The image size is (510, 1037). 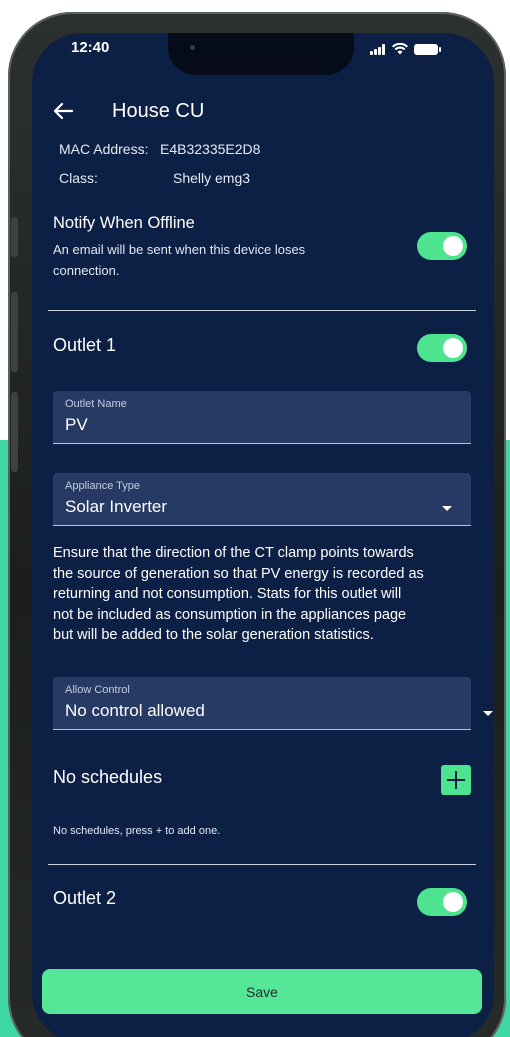 I want to click on notify-offline-toggle, so click(x=442, y=246).